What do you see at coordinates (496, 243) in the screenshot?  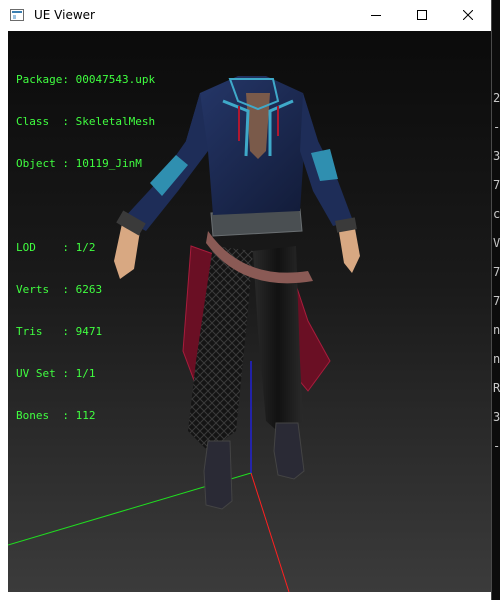 I see `console-glyph: V` at bounding box center [496, 243].